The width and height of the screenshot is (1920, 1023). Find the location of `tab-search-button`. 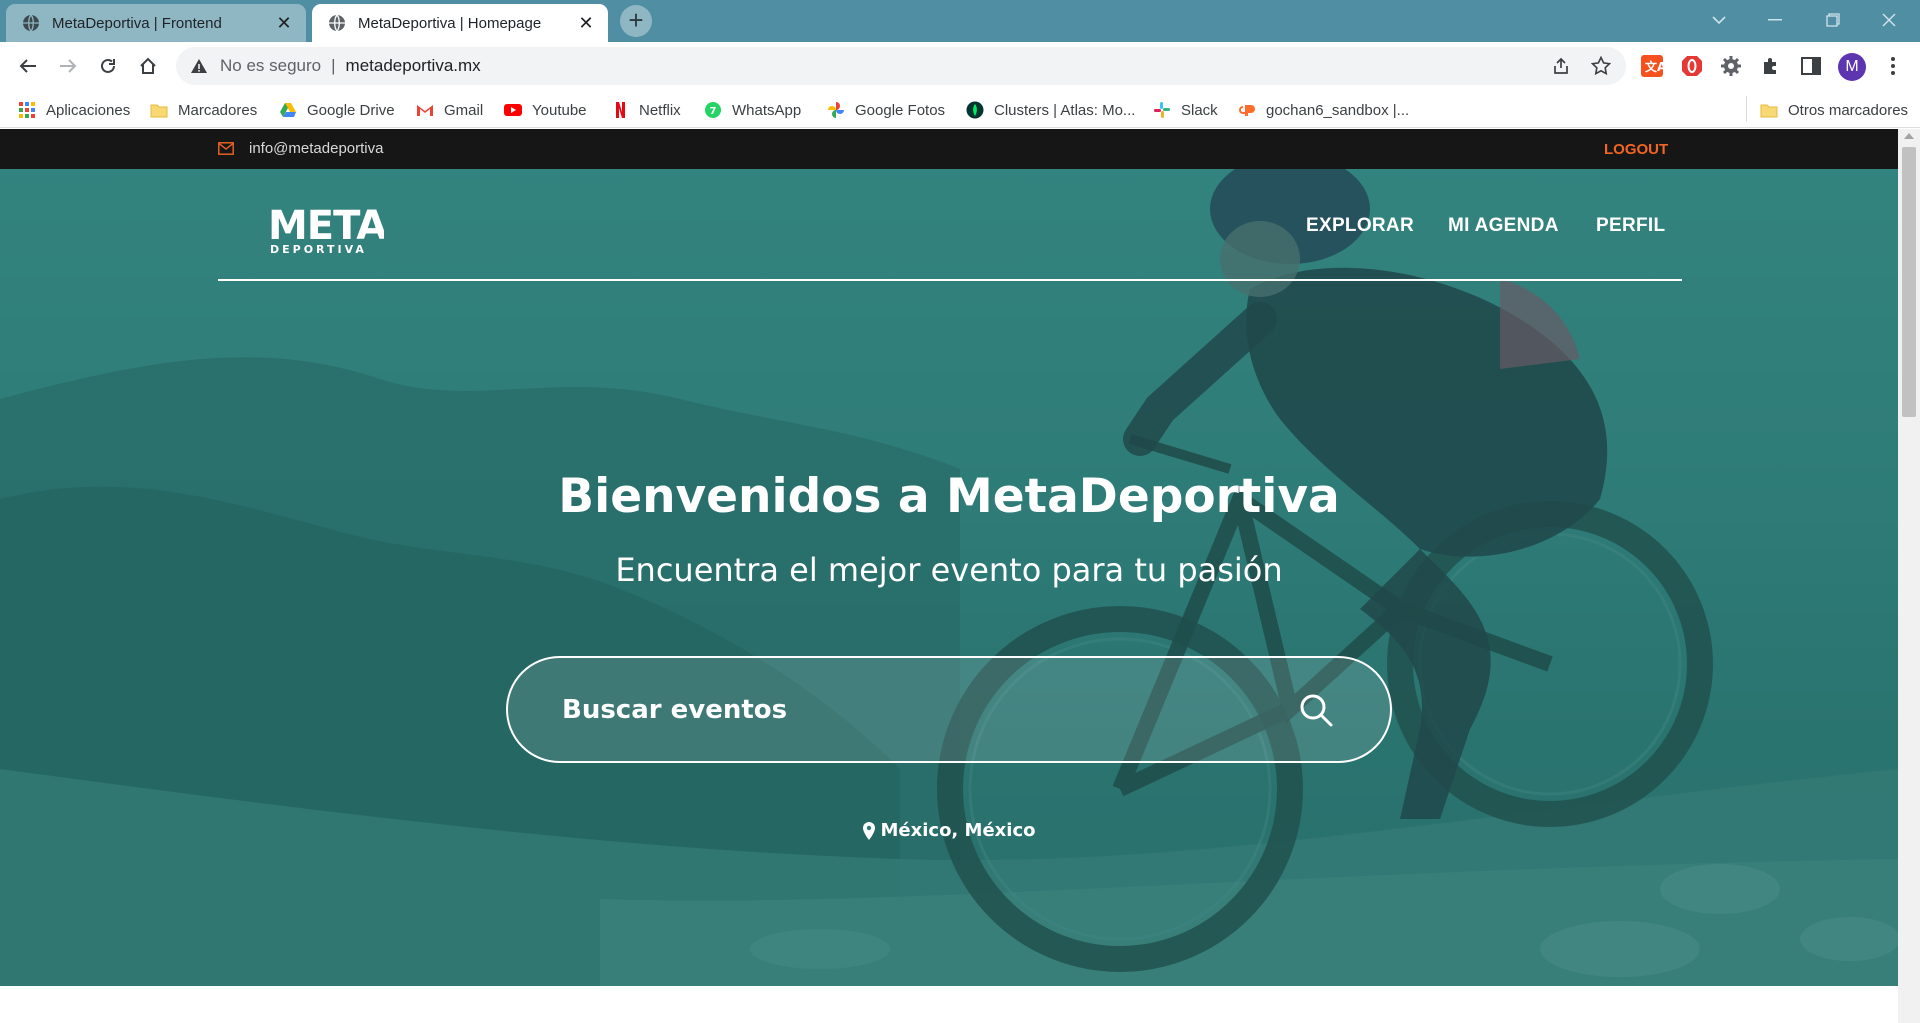

tab-search-button is located at coordinates (1719, 20).